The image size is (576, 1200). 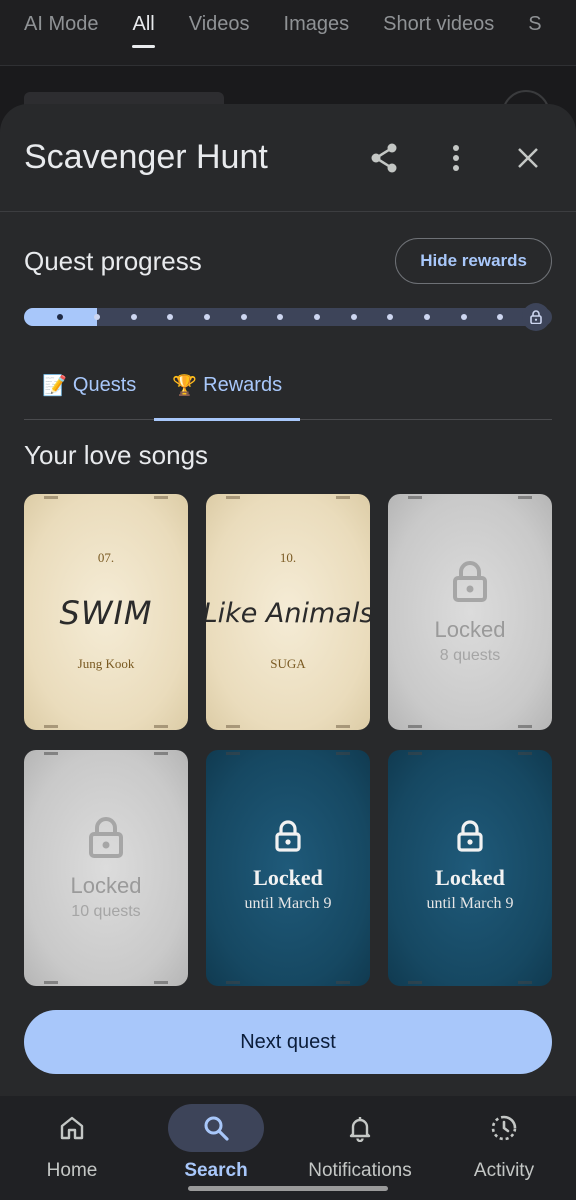 What do you see at coordinates (360, 1170) in the screenshot?
I see `nav-notifications-label: Notifications` at bounding box center [360, 1170].